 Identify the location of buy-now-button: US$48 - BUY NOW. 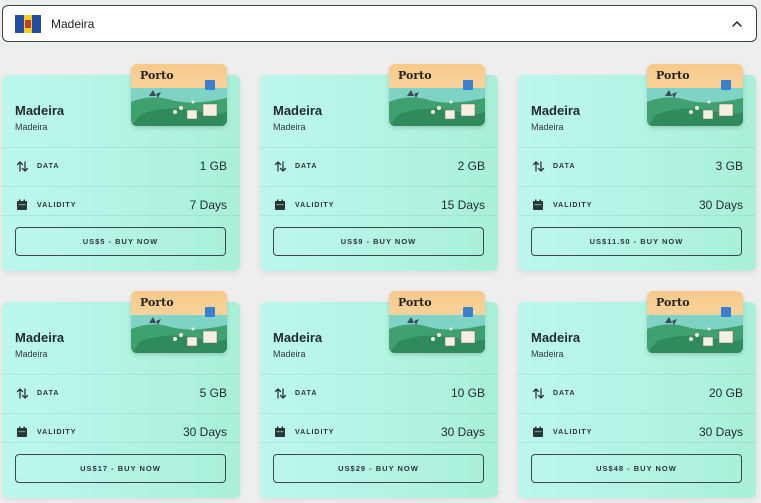
(636, 468).